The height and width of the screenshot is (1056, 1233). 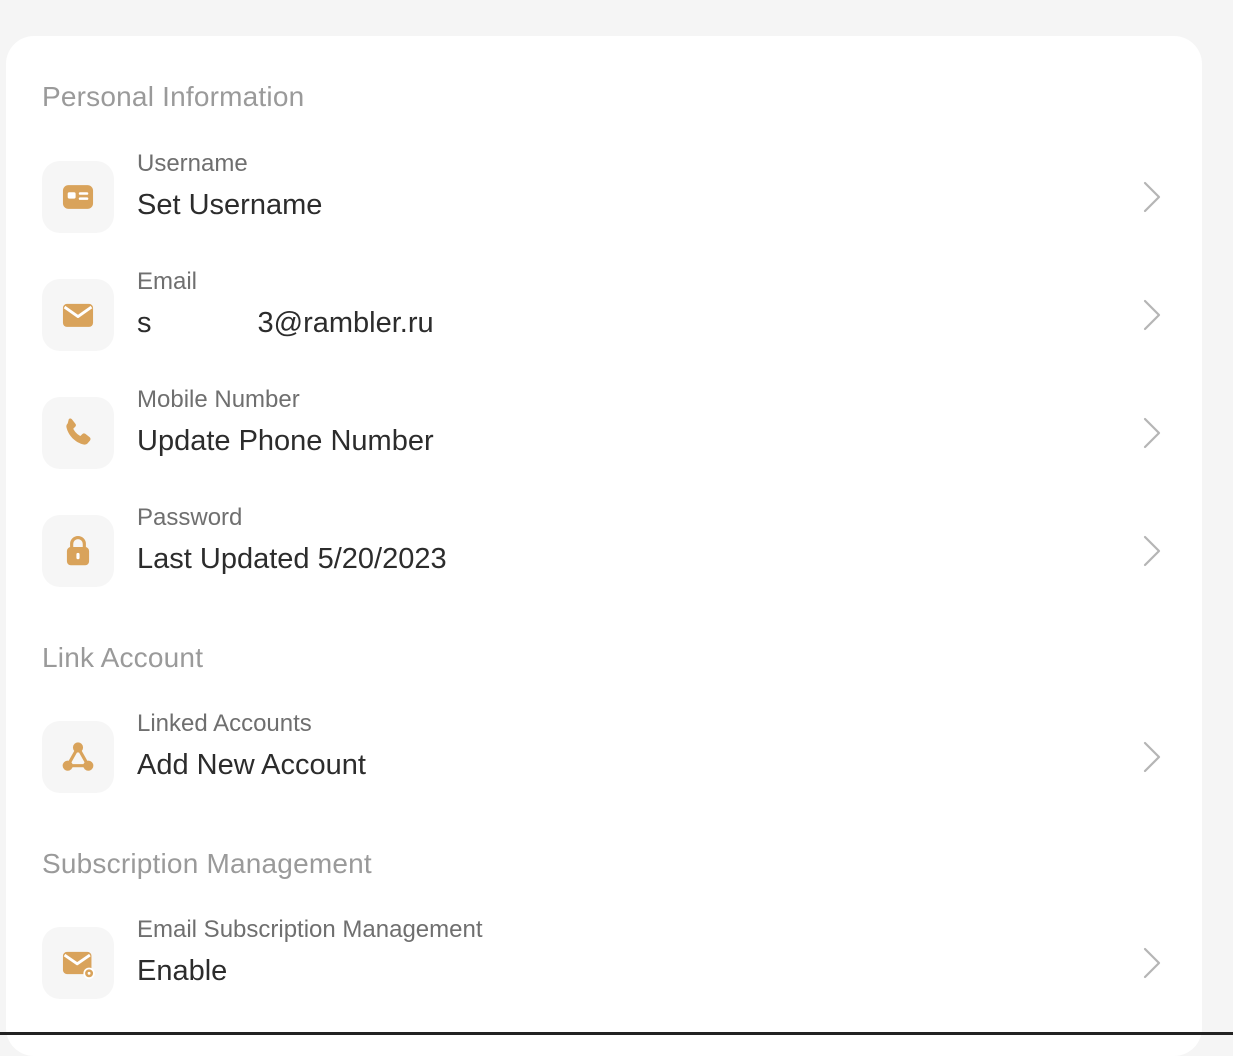 I want to click on row-password: Password Last Updated 5/20/2023, so click(x=604, y=553).